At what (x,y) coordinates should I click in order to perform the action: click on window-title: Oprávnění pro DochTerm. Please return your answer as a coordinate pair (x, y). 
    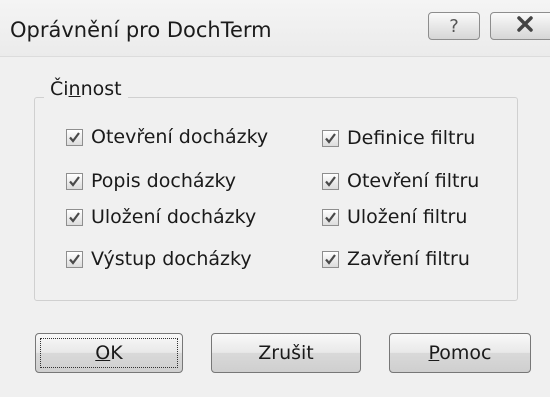
    Looking at the image, I should click on (141, 30).